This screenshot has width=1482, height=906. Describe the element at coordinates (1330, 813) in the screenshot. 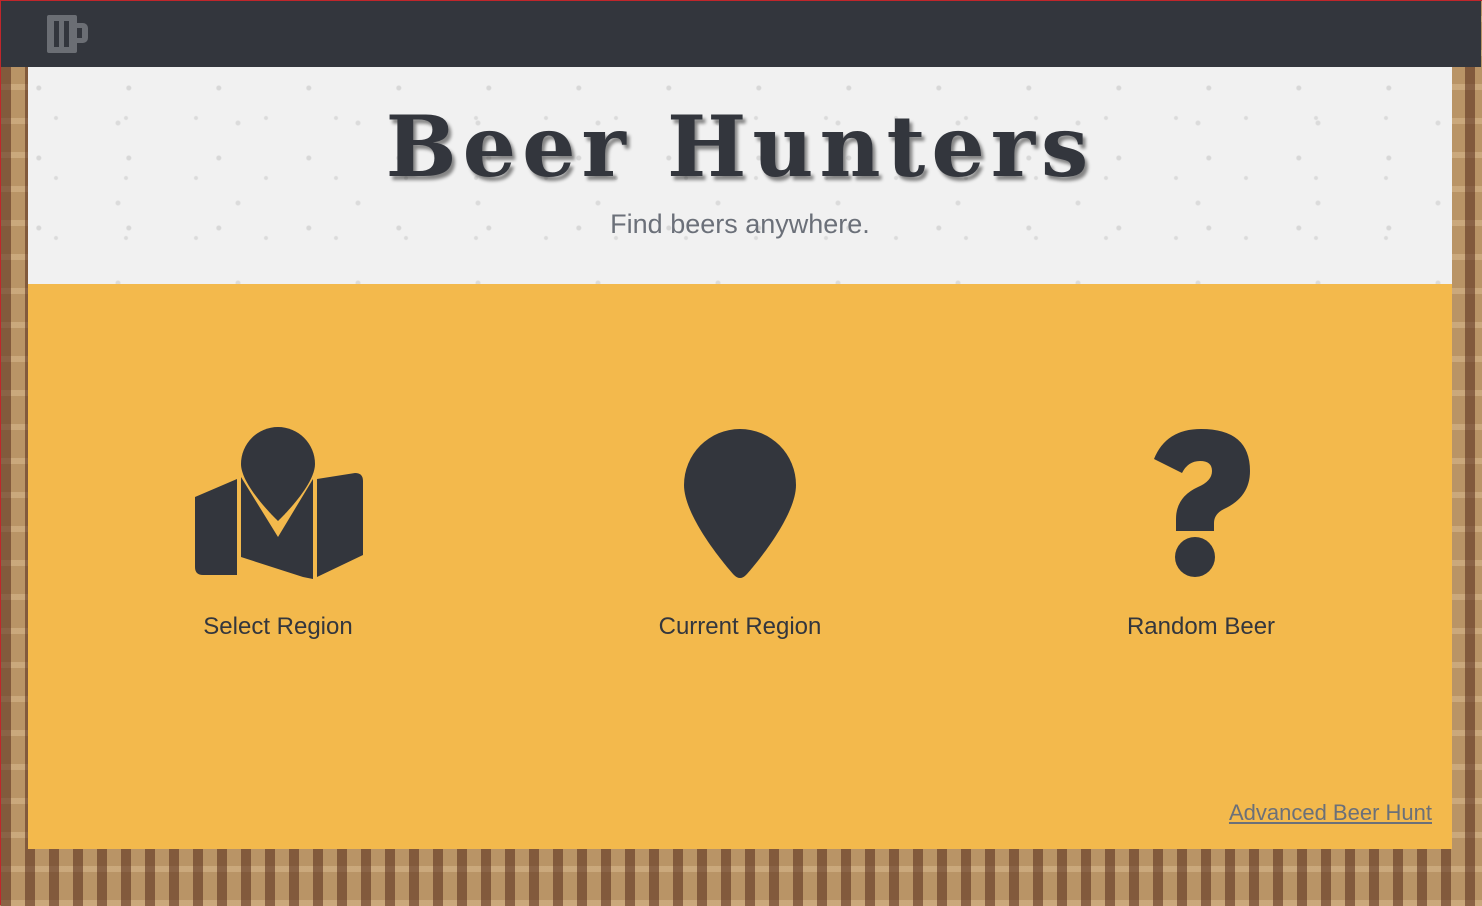

I see `advanced-beer-hunt-link: Advanced Beer Hunt` at that location.